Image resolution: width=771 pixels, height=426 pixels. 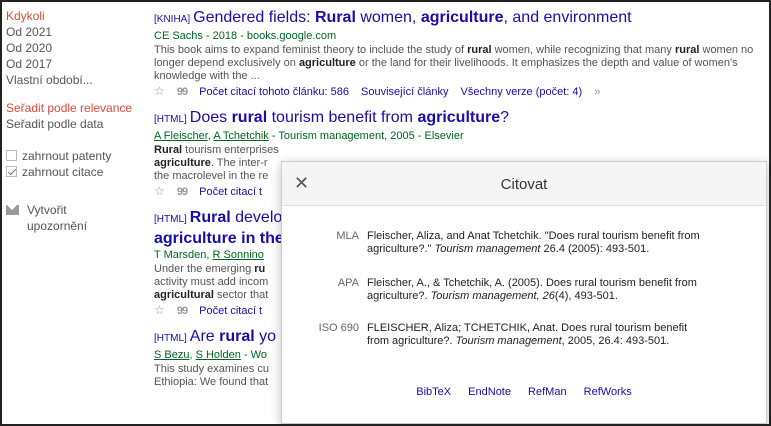 I want to click on time-since-2017: Od 2017, so click(x=71, y=64).